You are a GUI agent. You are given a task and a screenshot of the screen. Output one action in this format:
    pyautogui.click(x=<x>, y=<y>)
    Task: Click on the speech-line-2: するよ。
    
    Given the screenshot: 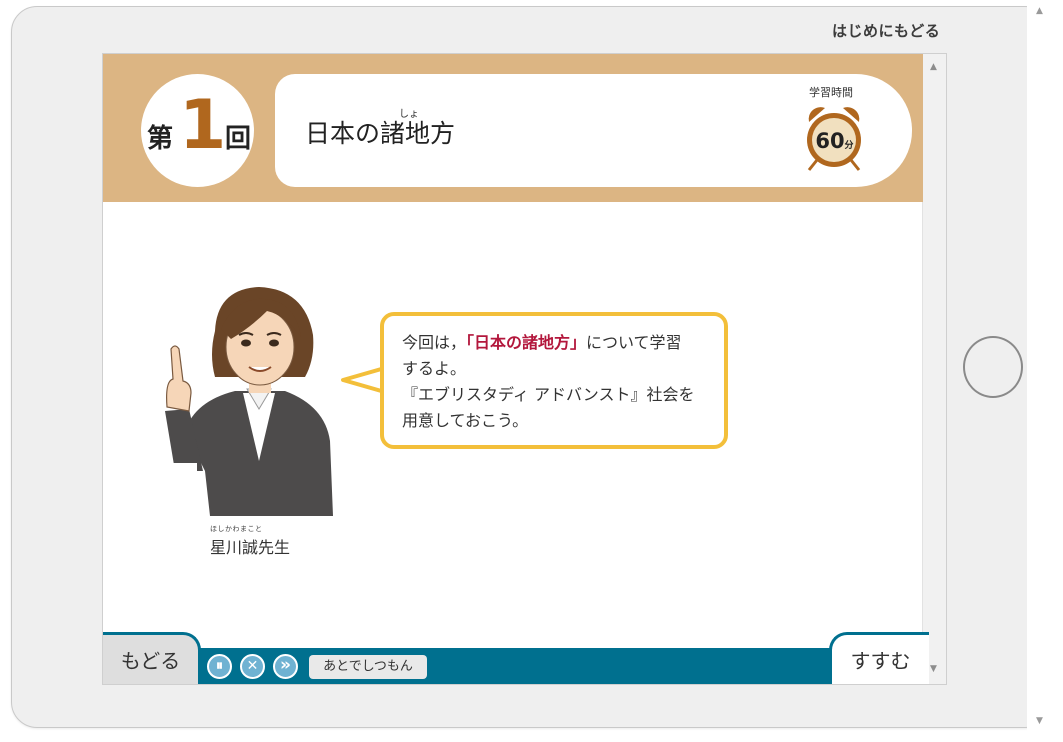 What is the action you would take?
    pyautogui.click(x=434, y=368)
    